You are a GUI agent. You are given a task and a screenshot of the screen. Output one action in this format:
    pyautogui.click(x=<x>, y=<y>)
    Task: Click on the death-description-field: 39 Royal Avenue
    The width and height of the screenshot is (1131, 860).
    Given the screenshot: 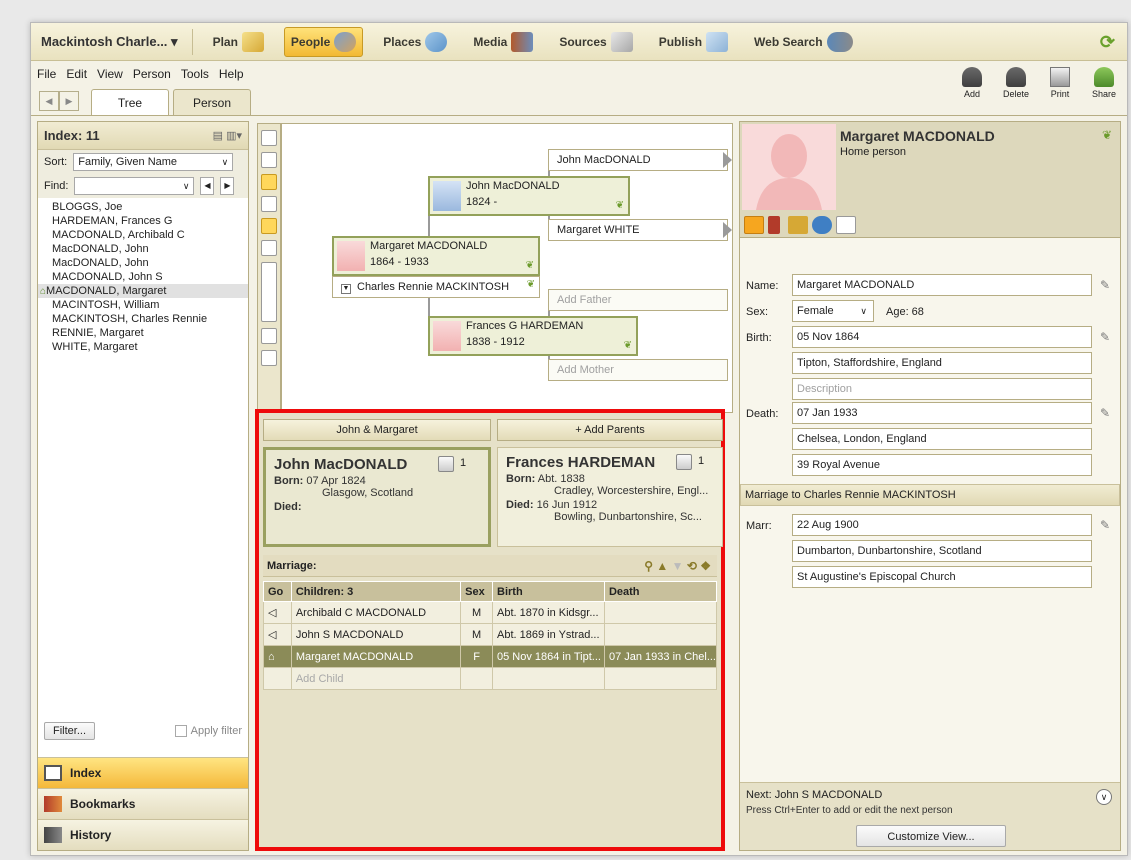 What is the action you would take?
    pyautogui.click(x=942, y=465)
    